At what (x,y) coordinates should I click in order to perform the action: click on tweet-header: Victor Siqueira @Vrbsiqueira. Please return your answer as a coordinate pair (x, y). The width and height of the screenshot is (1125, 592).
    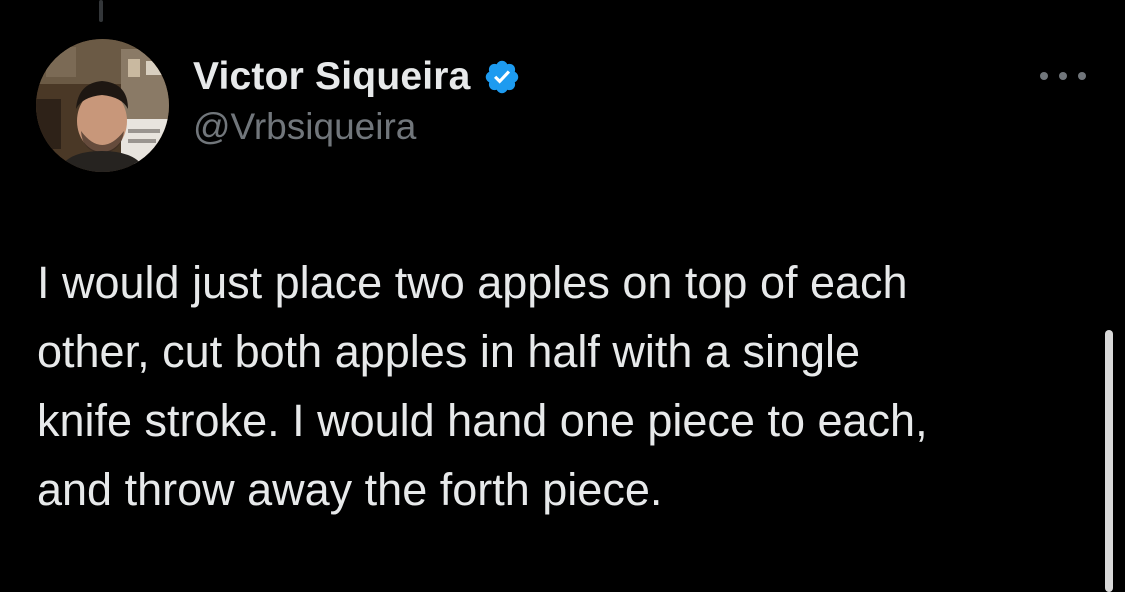
    Looking at the image, I should click on (357, 100).